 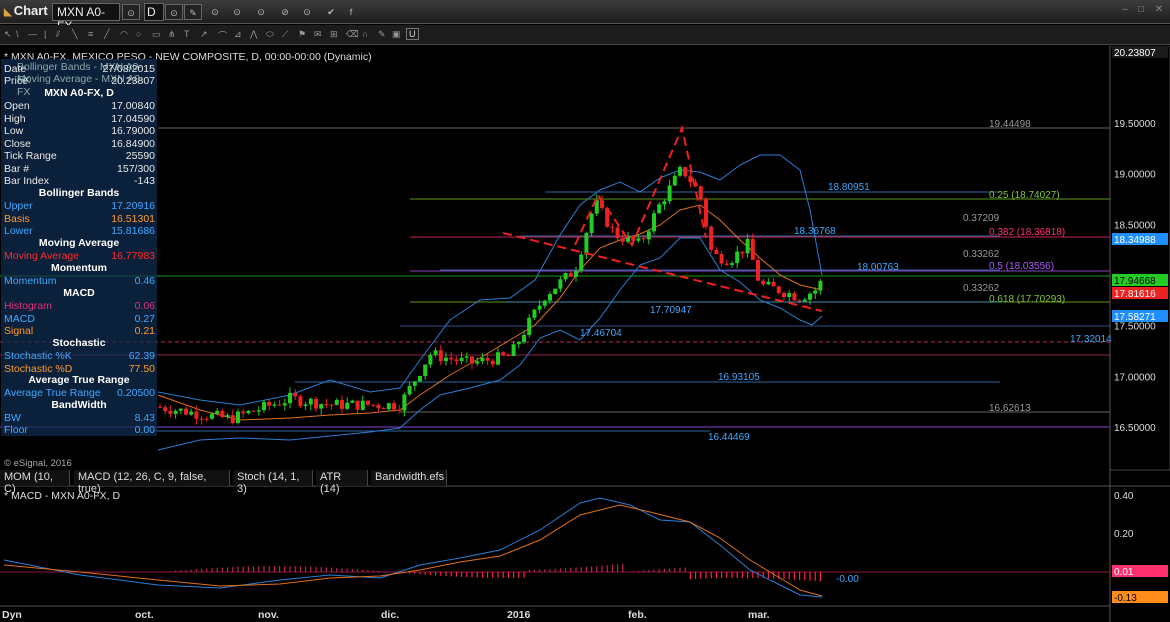 I want to click on minimize-icon: –, so click(x=1125, y=11).